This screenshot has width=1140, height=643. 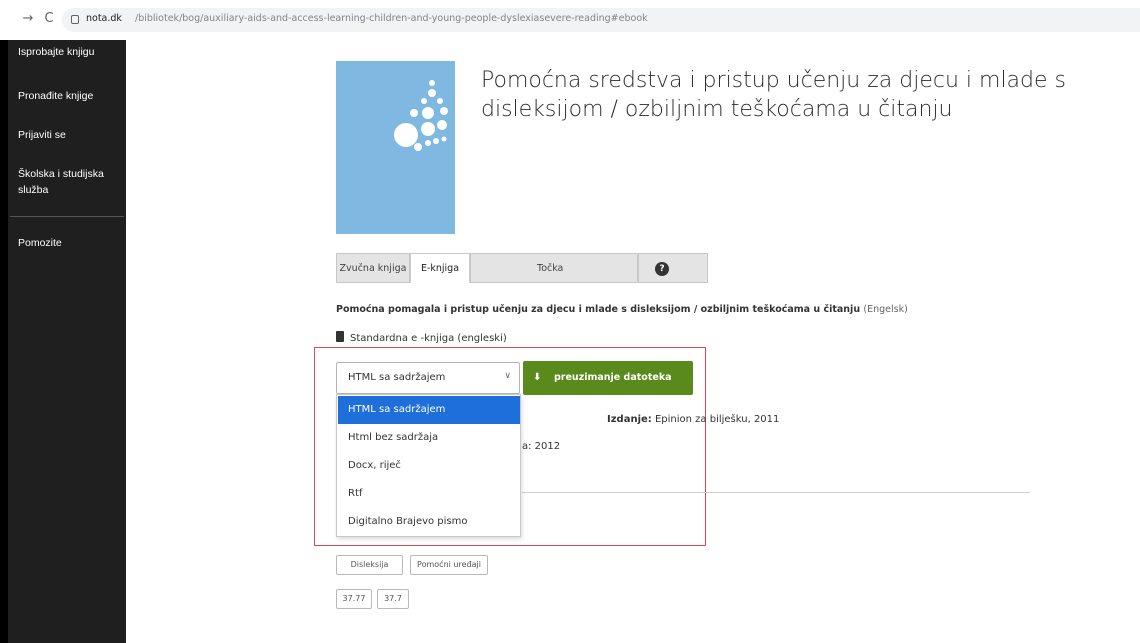 I want to click on publication-info: Izdanje: Epinion za bilješku, 2011, so click(x=693, y=419).